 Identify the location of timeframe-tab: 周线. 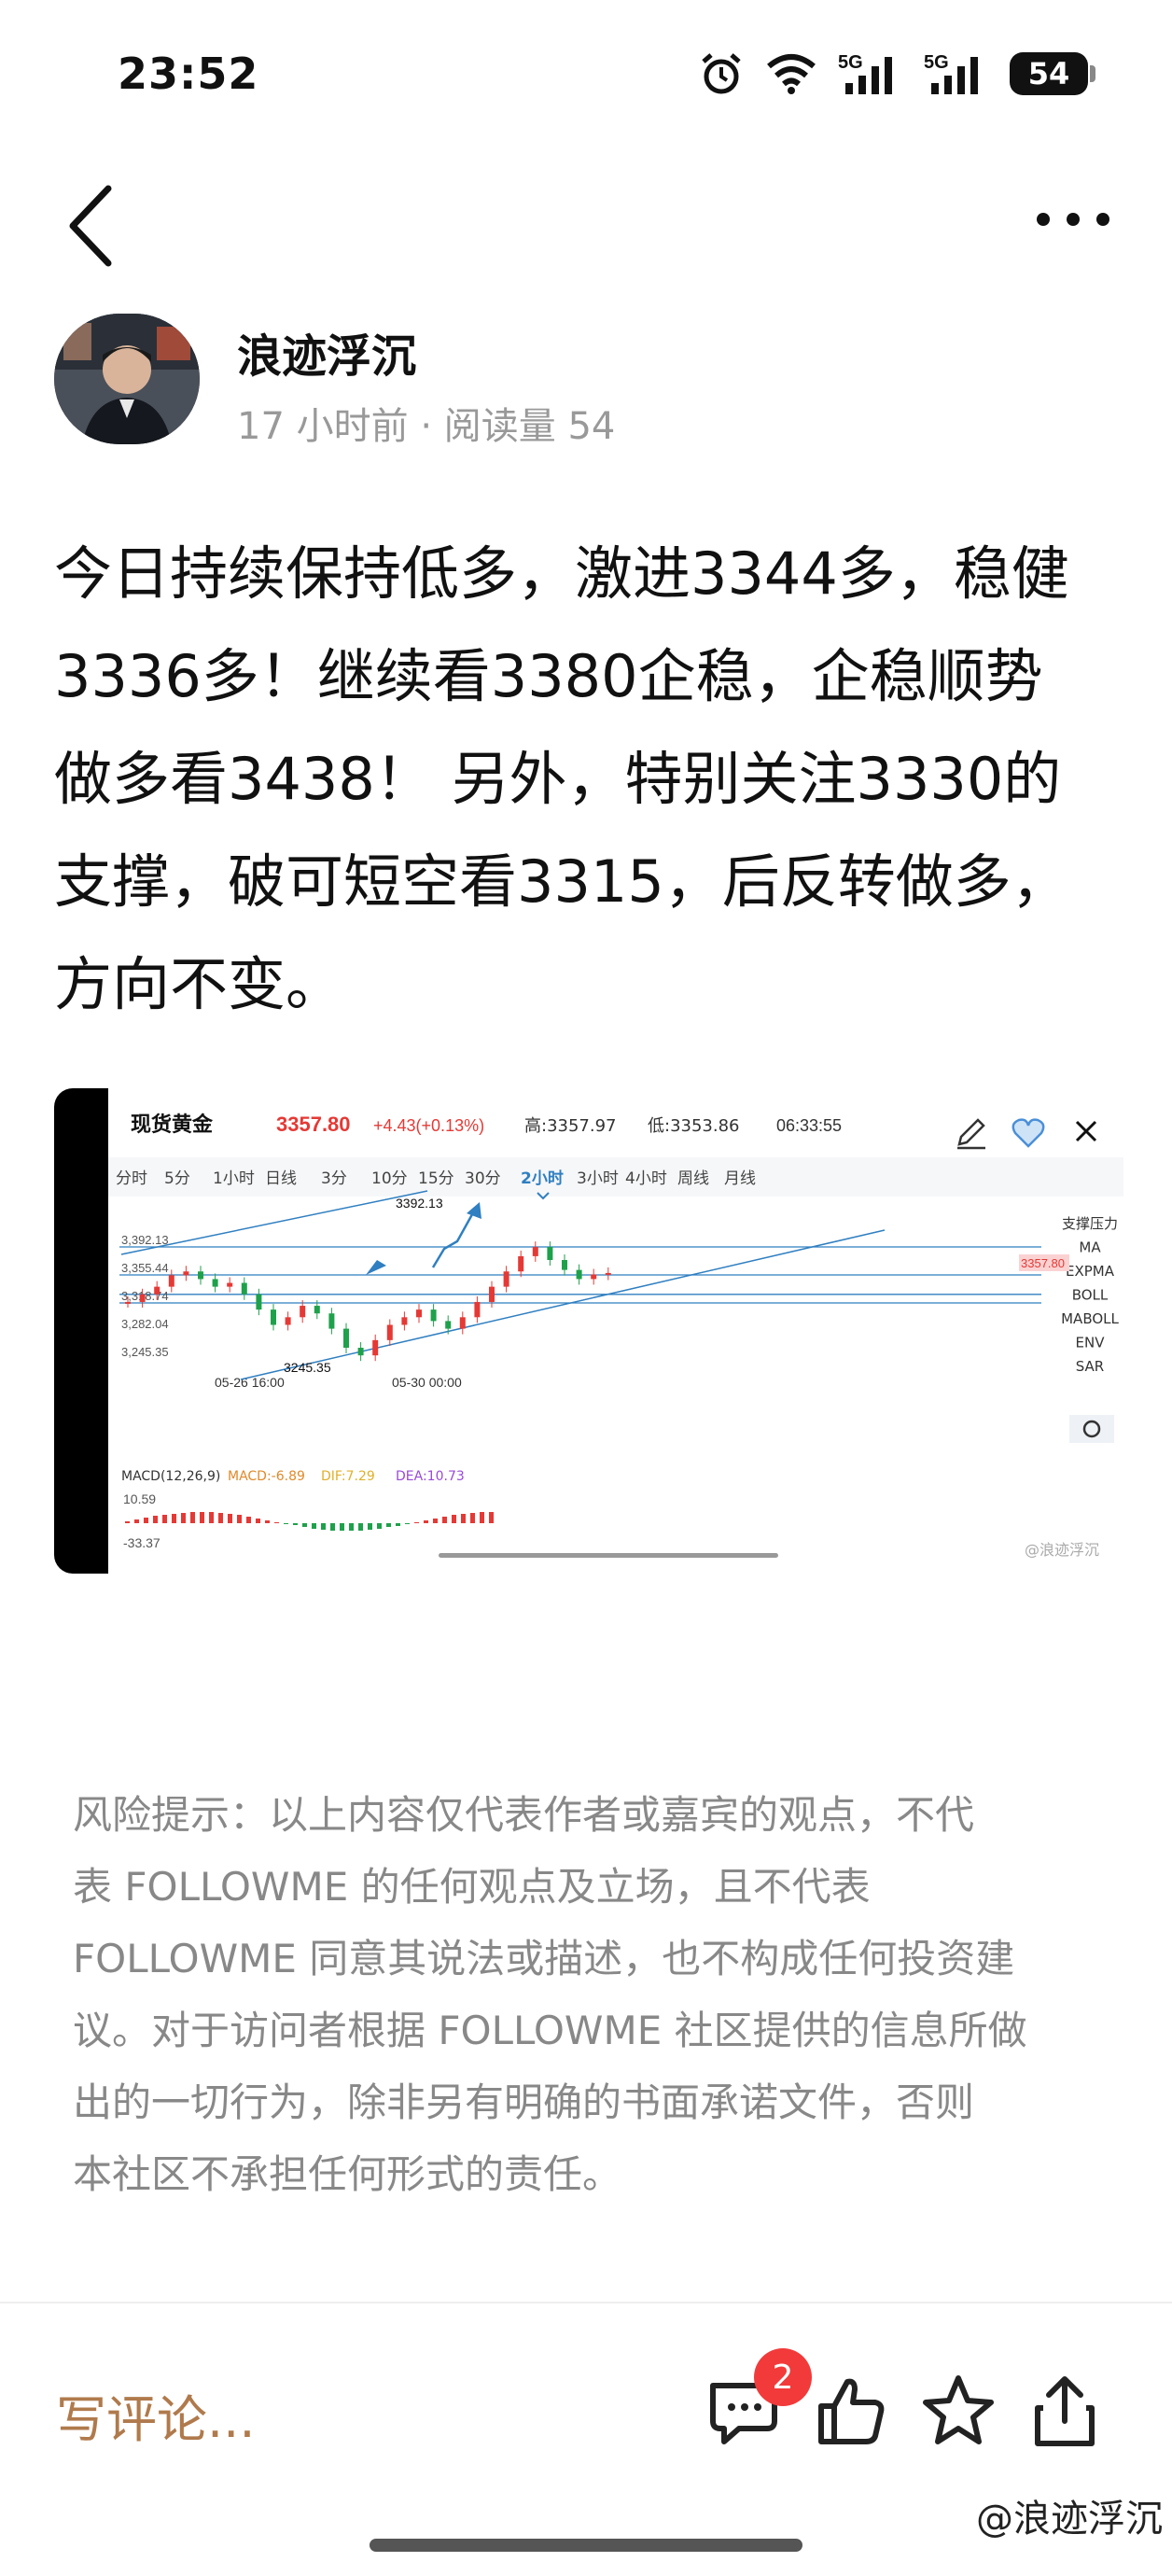
(693, 1178).